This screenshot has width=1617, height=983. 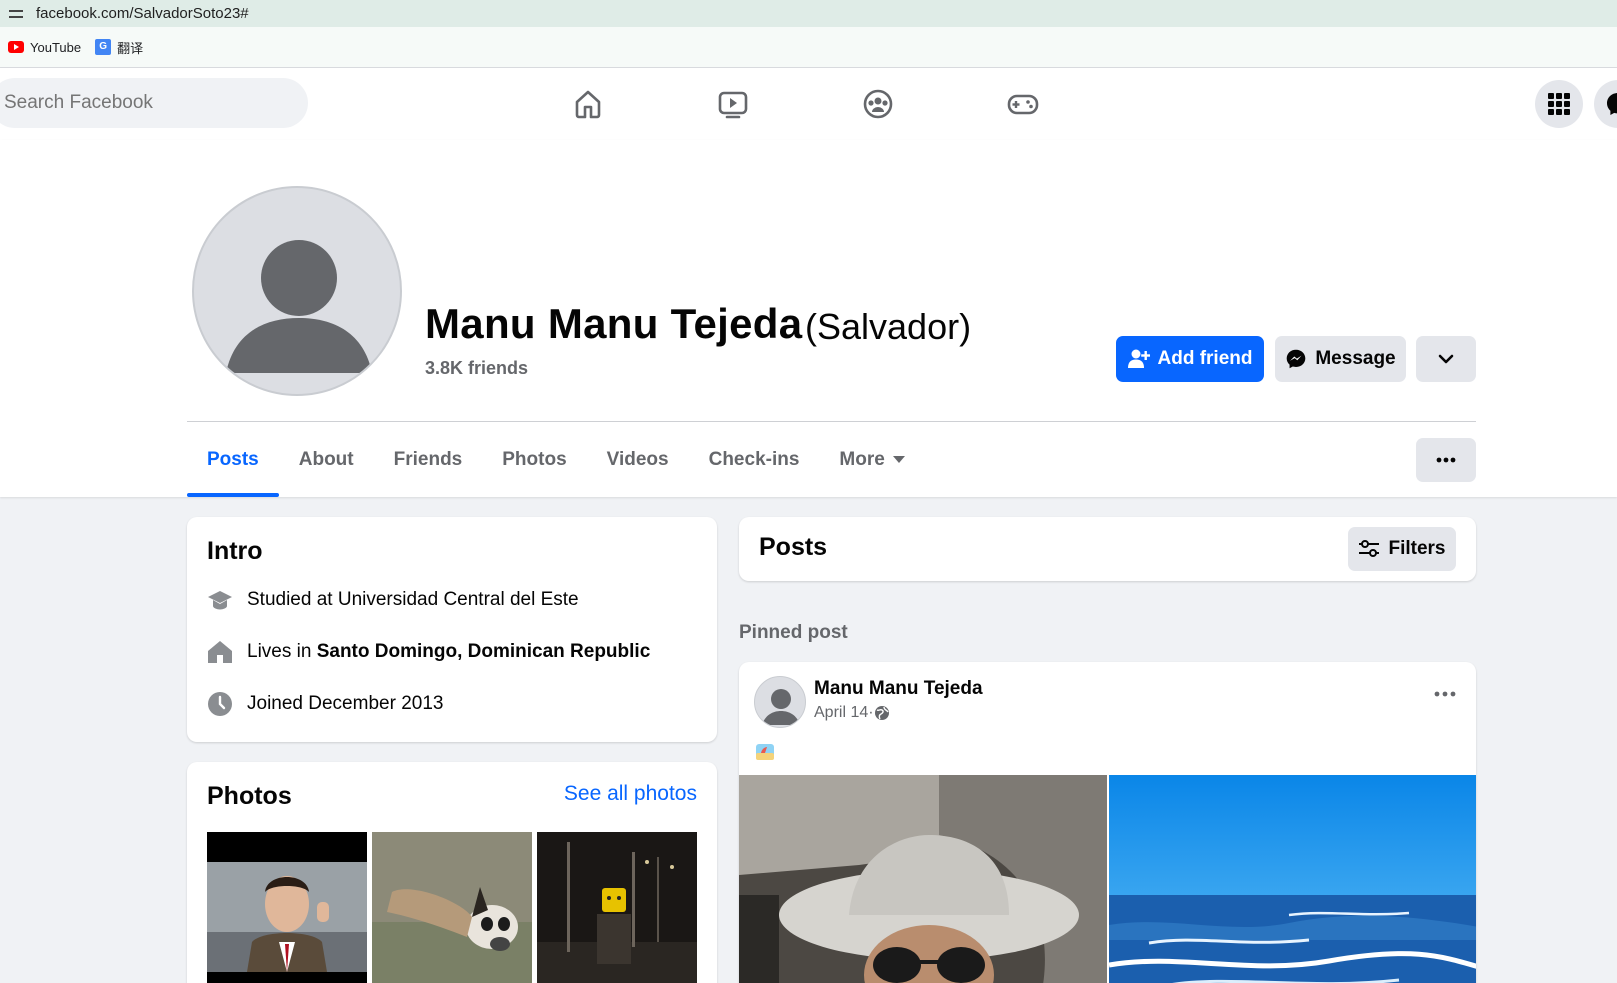 I want to click on tab-label: Posts, so click(x=233, y=459).